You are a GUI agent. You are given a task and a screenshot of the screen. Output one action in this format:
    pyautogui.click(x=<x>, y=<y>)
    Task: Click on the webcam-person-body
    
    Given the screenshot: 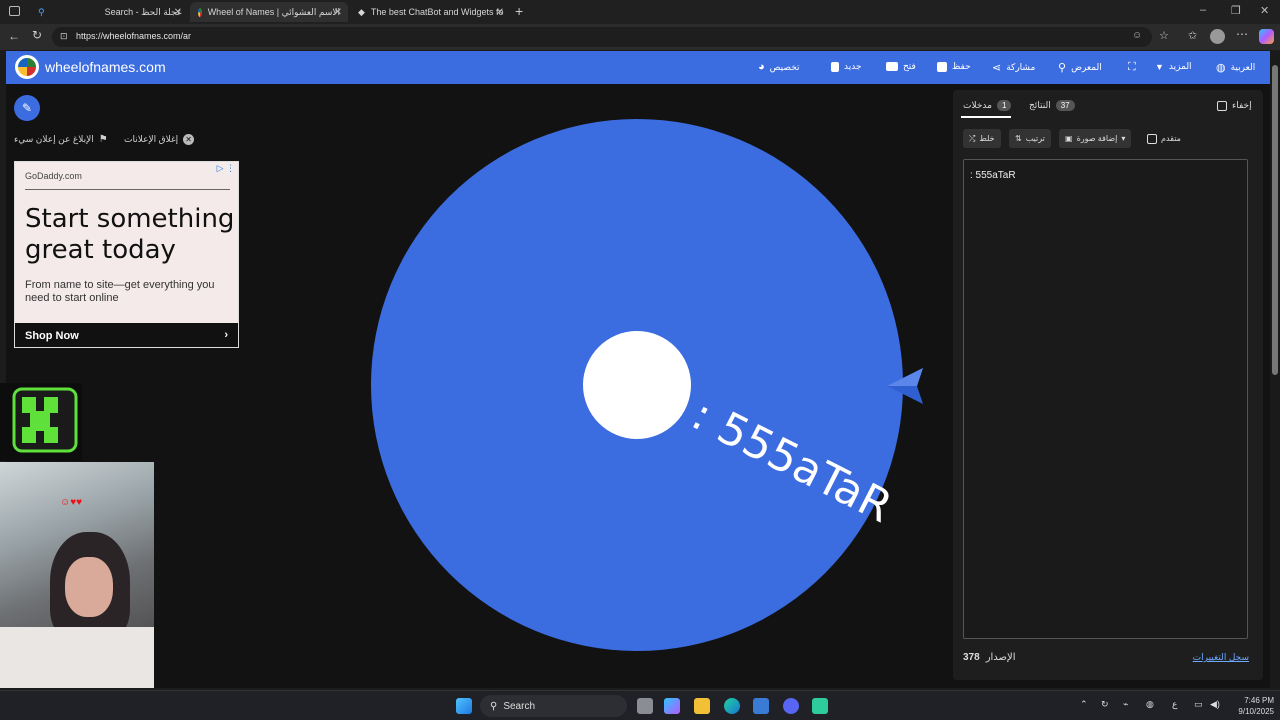 What is the action you would take?
    pyautogui.click(x=77, y=657)
    